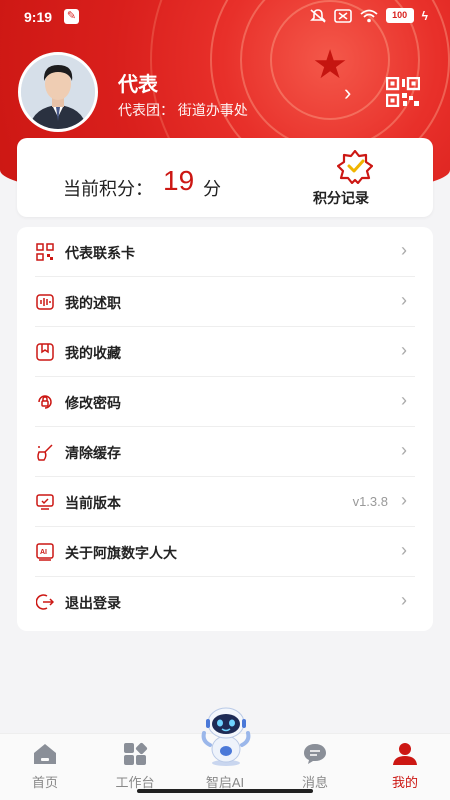 The height and width of the screenshot is (800, 450). What do you see at coordinates (93, 453) in the screenshot?
I see `menu-item-label: 清除缓存` at bounding box center [93, 453].